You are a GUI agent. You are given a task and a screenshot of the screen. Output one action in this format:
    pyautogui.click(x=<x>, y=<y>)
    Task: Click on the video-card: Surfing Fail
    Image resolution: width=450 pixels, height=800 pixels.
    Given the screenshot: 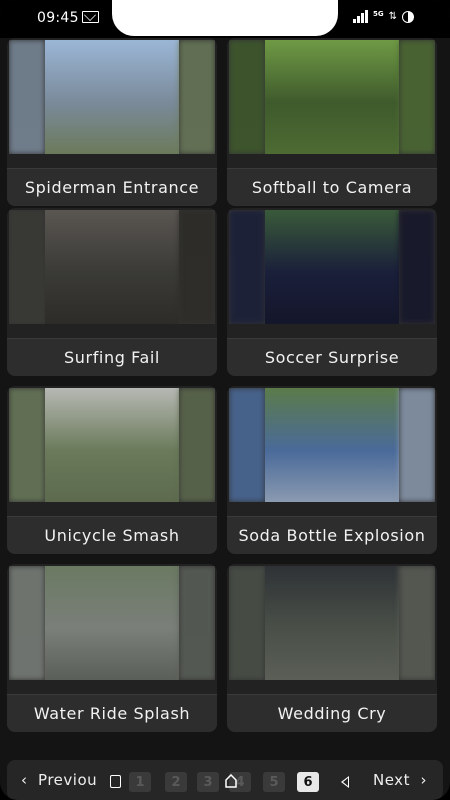 What is the action you would take?
    pyautogui.click(x=112, y=292)
    